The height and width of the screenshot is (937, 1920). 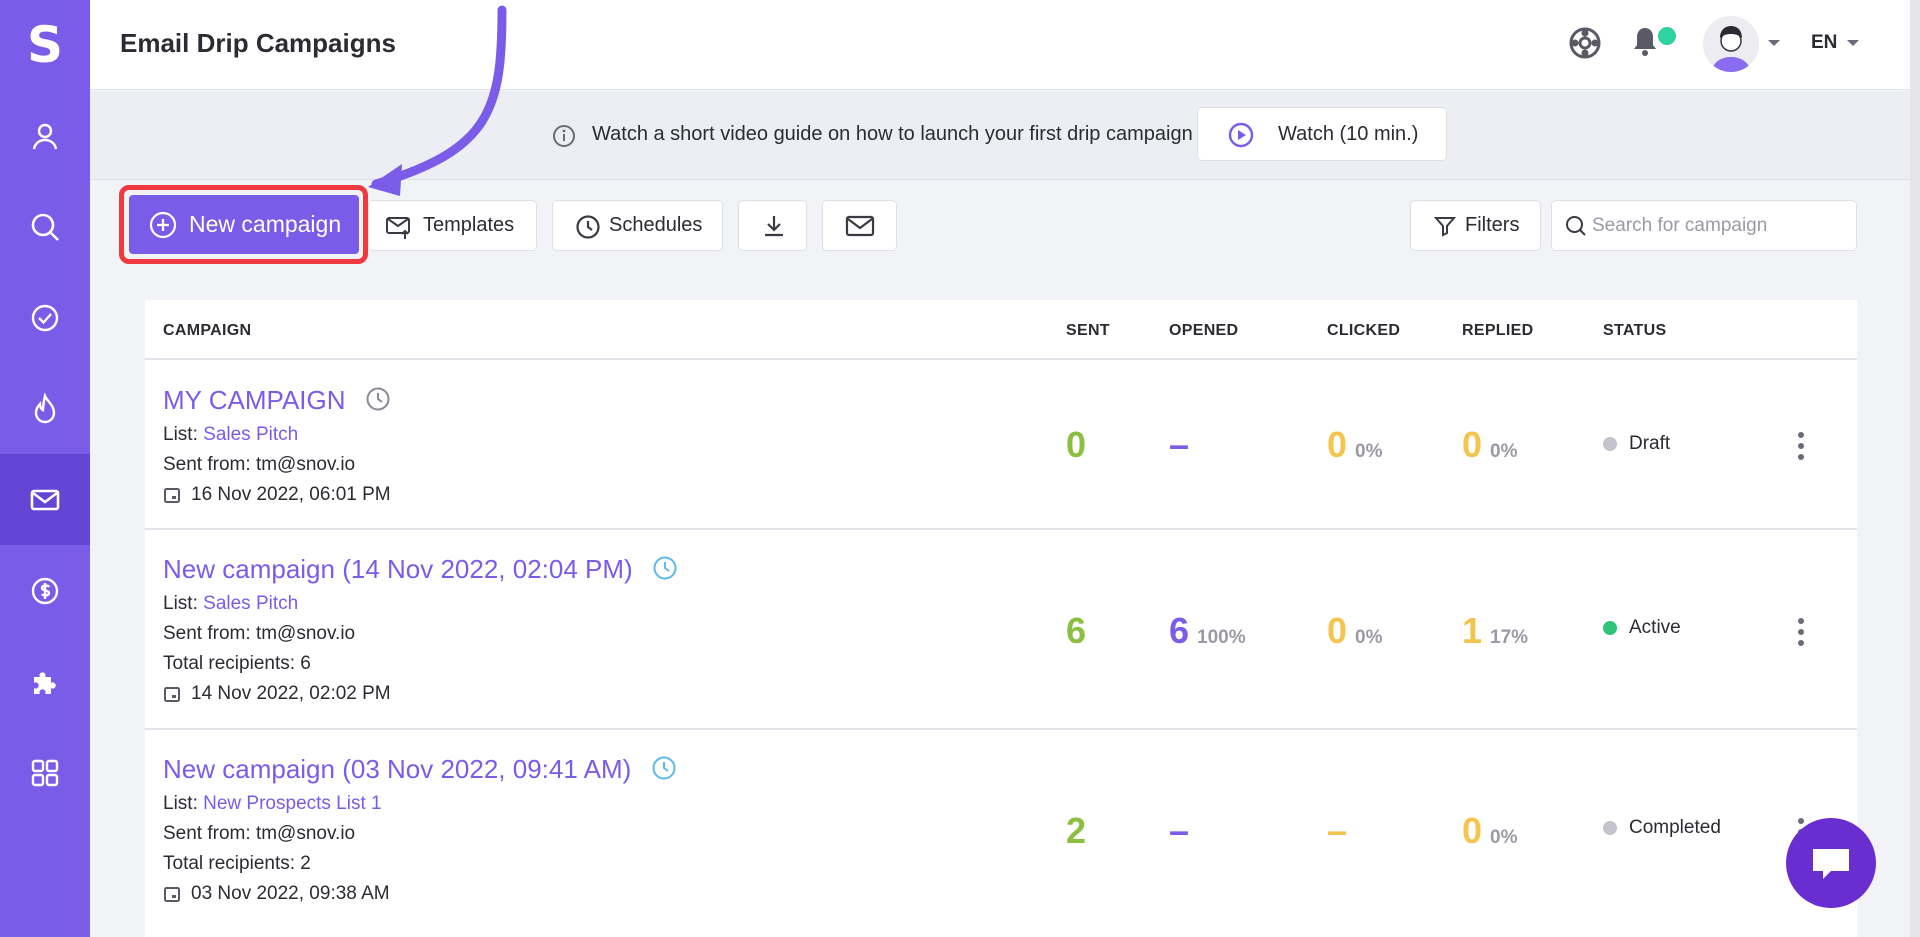 What do you see at coordinates (45, 408) in the screenshot?
I see `sidebar-item-warmup` at bounding box center [45, 408].